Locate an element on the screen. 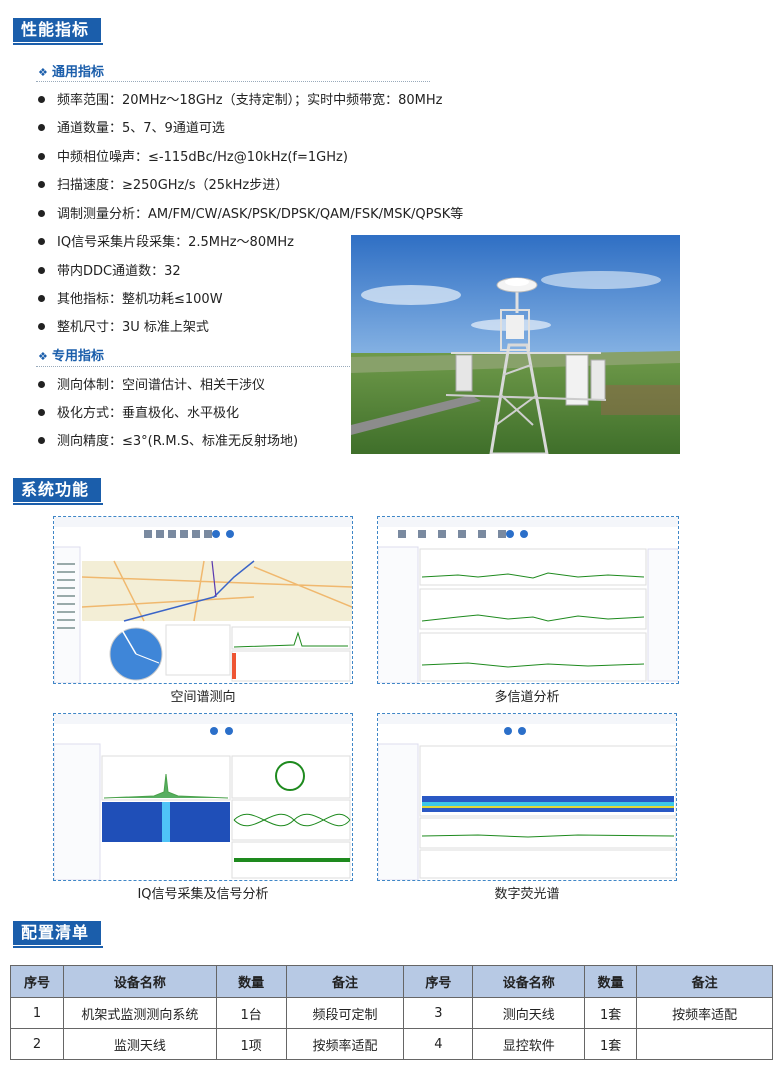  spec-text: 频率范围：20MHz～18GHz（支持定制）；实时中频带宽：80MHz is located at coordinates (250, 100).